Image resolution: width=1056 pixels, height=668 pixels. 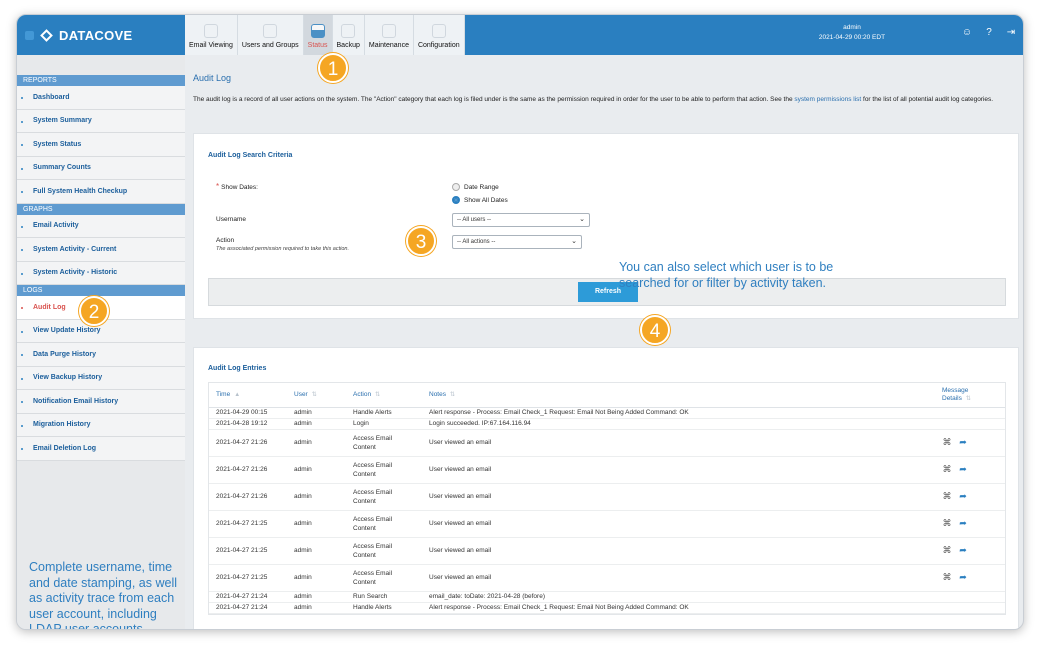 What do you see at coordinates (101, 98) in the screenshot?
I see `sidebar-item-dashboard: Dashboard` at bounding box center [101, 98].